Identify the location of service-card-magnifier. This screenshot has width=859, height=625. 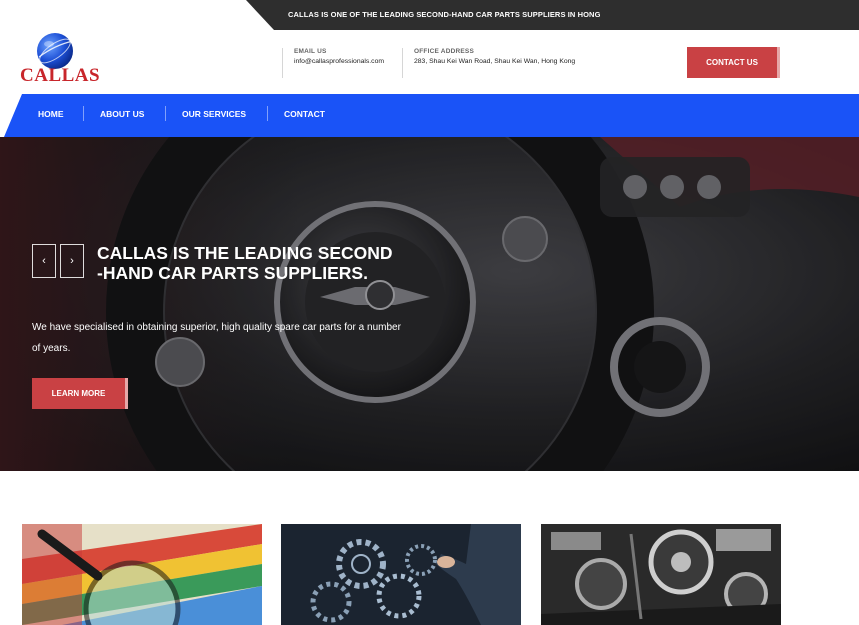
(142, 574).